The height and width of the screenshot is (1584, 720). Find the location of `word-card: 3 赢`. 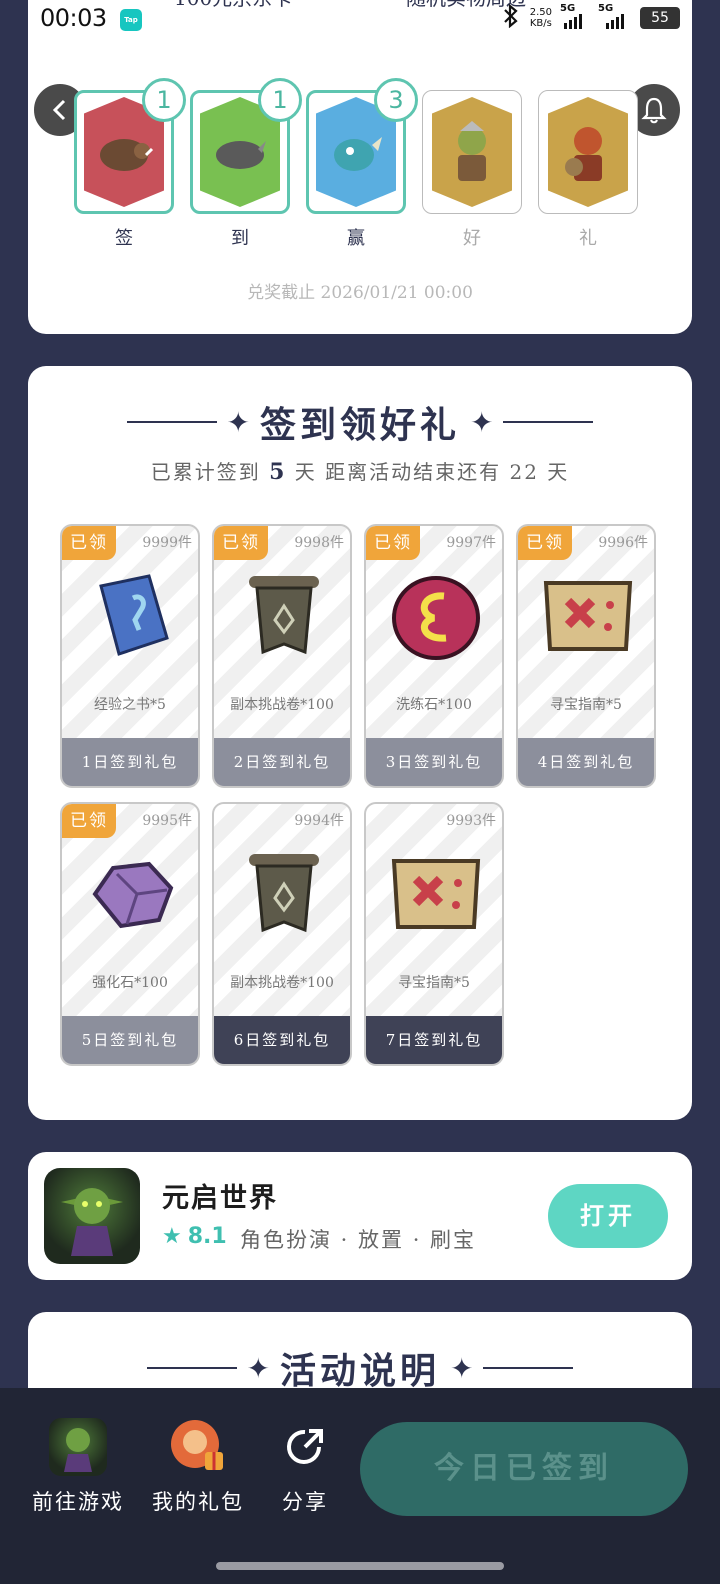

word-card: 3 赢 is located at coordinates (362, 164).